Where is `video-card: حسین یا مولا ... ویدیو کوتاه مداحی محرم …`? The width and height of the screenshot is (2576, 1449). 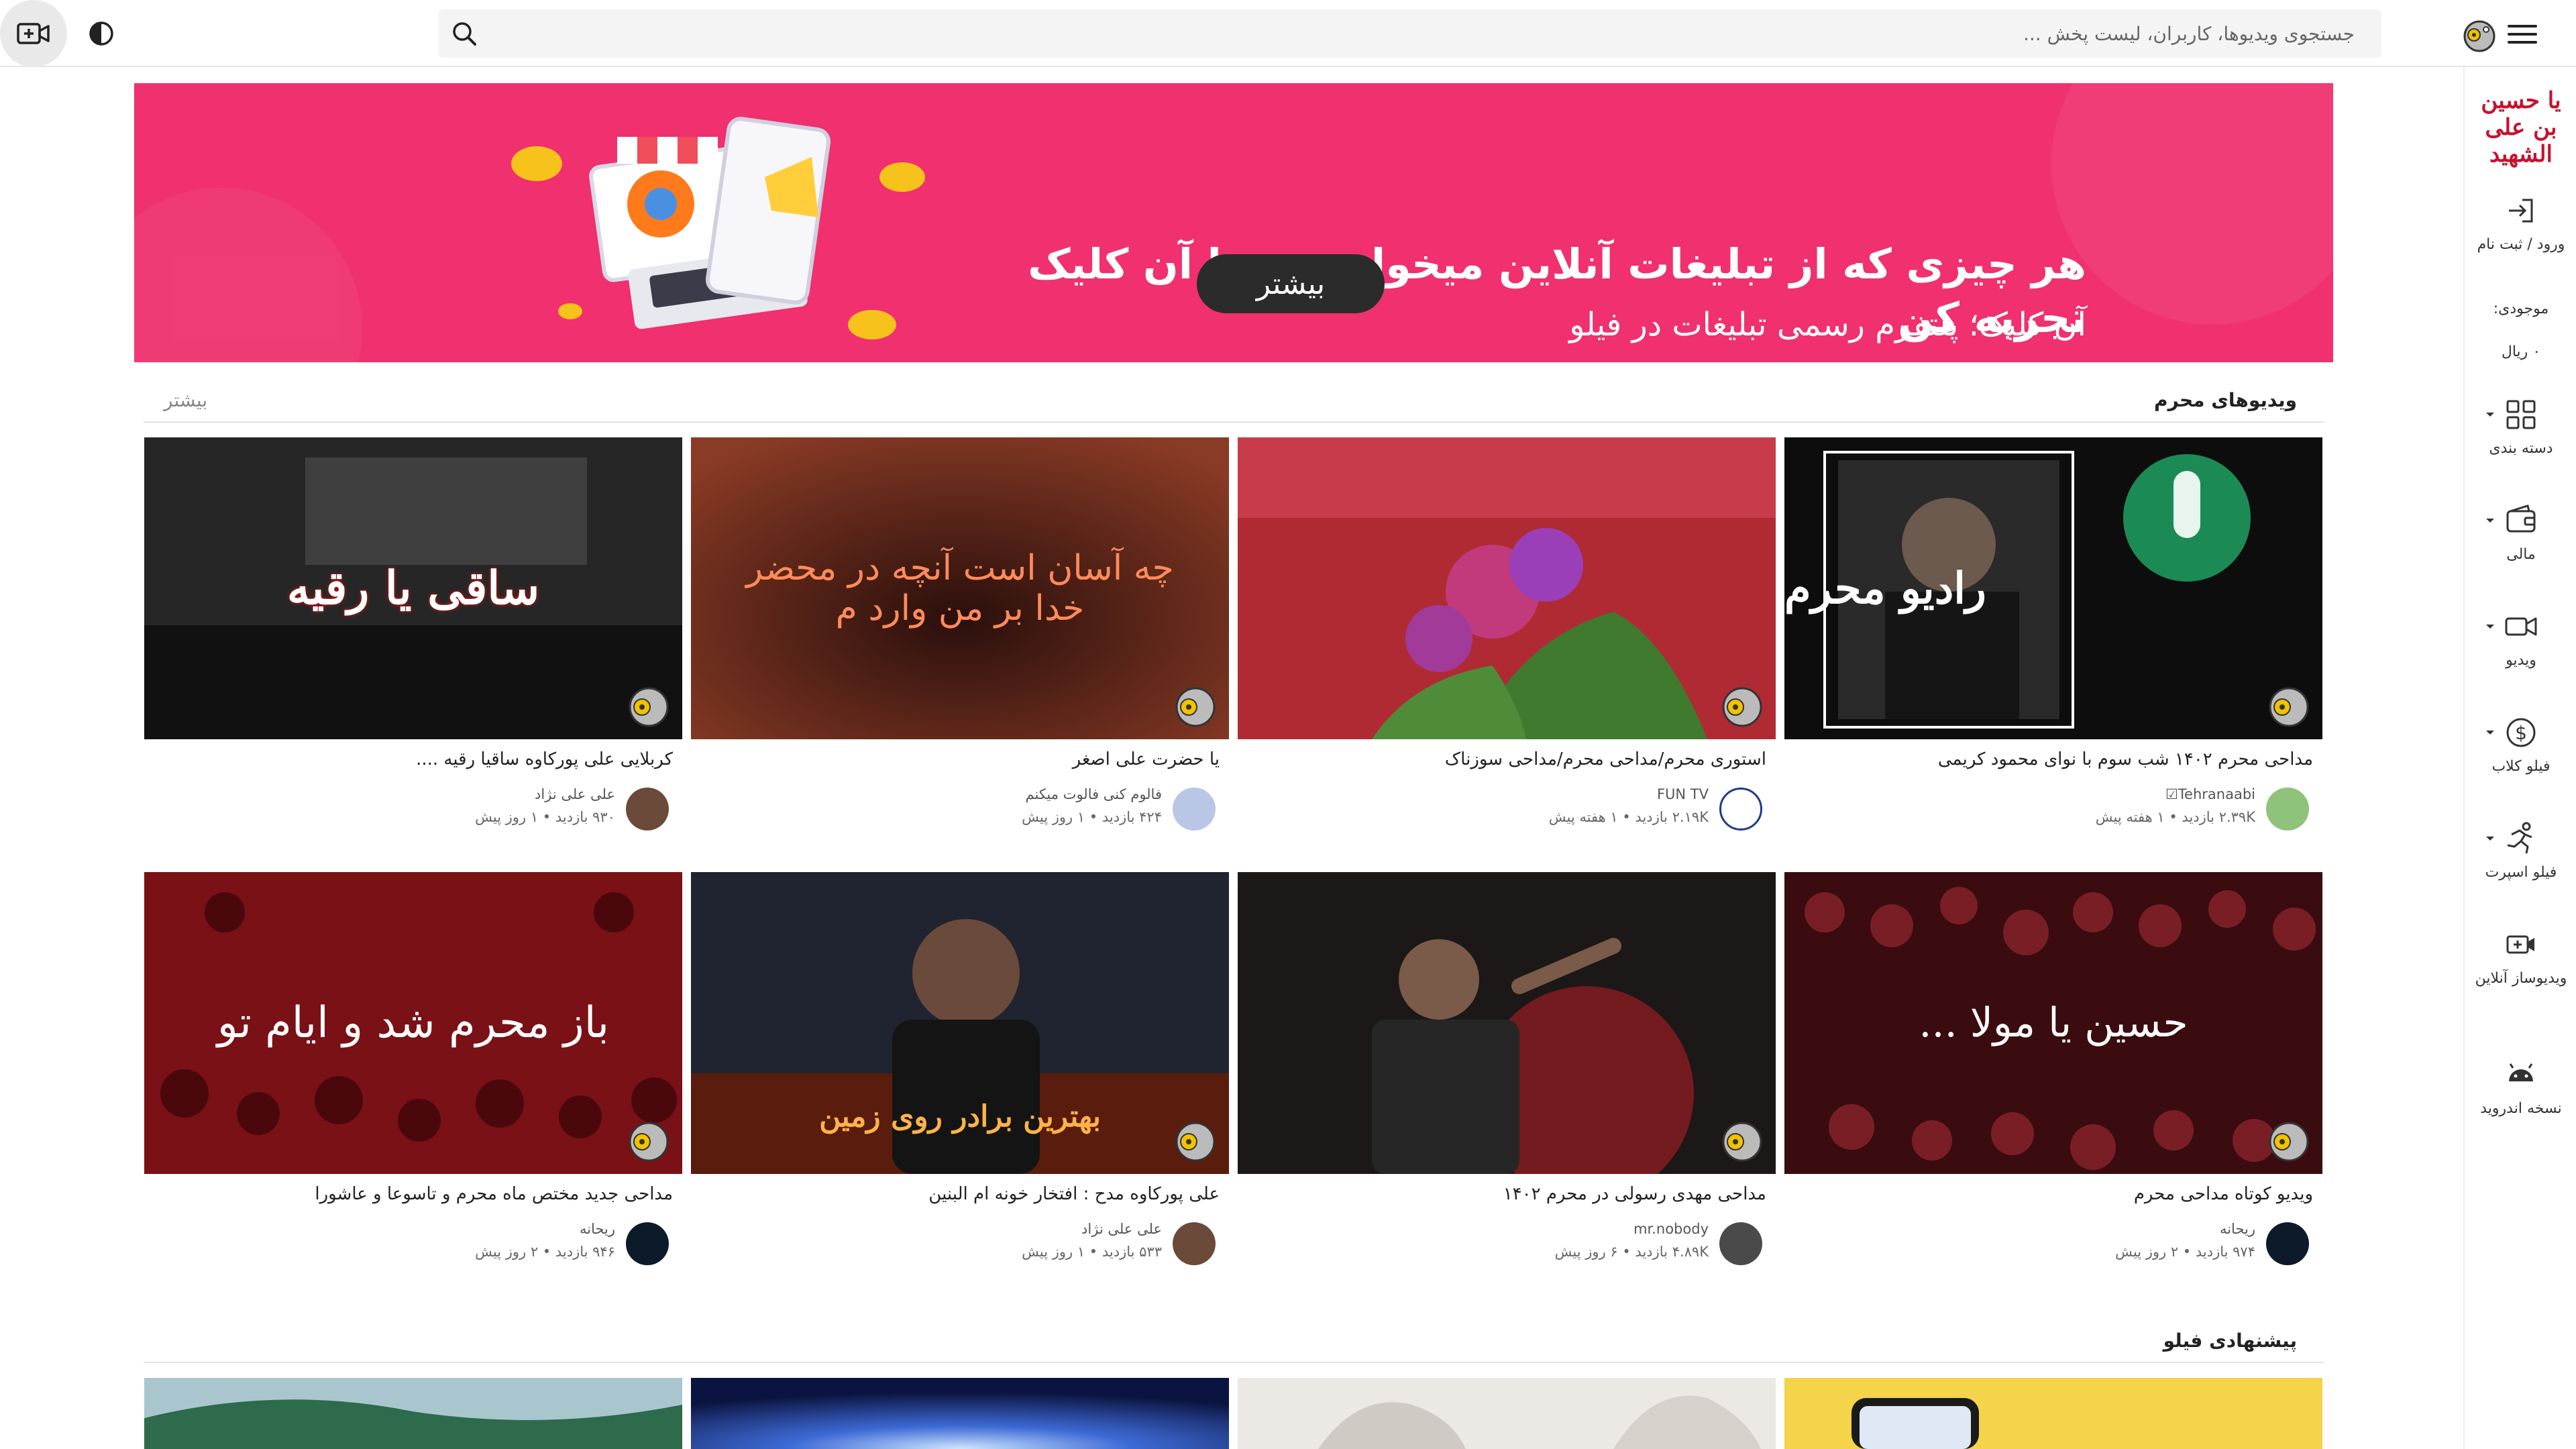
video-card: حسین یا مولا ... ویدیو کوتاه مداحی محرم … is located at coordinates (2053, 1071).